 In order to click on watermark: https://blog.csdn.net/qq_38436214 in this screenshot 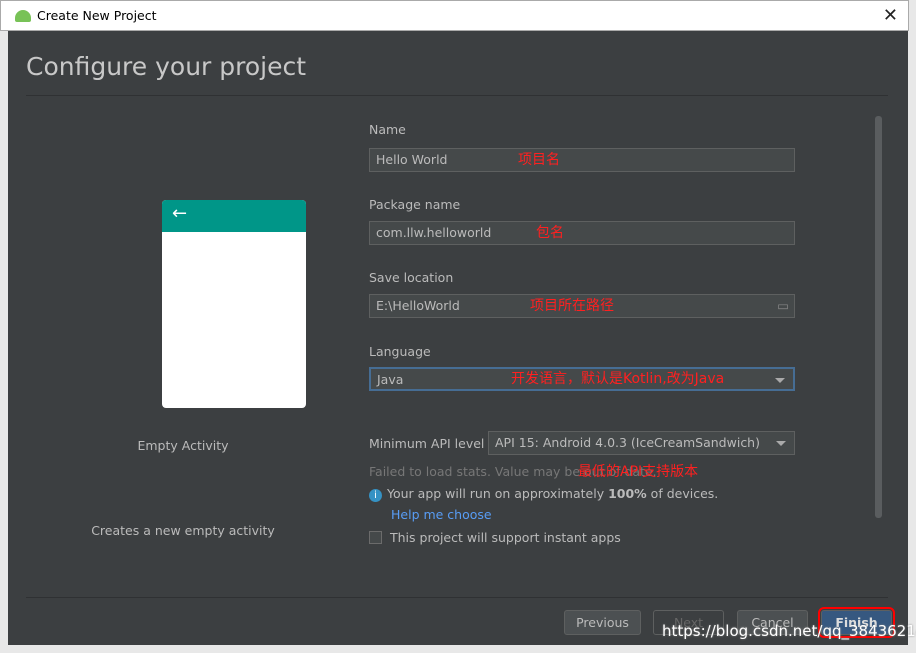, I will do `click(789, 631)`.